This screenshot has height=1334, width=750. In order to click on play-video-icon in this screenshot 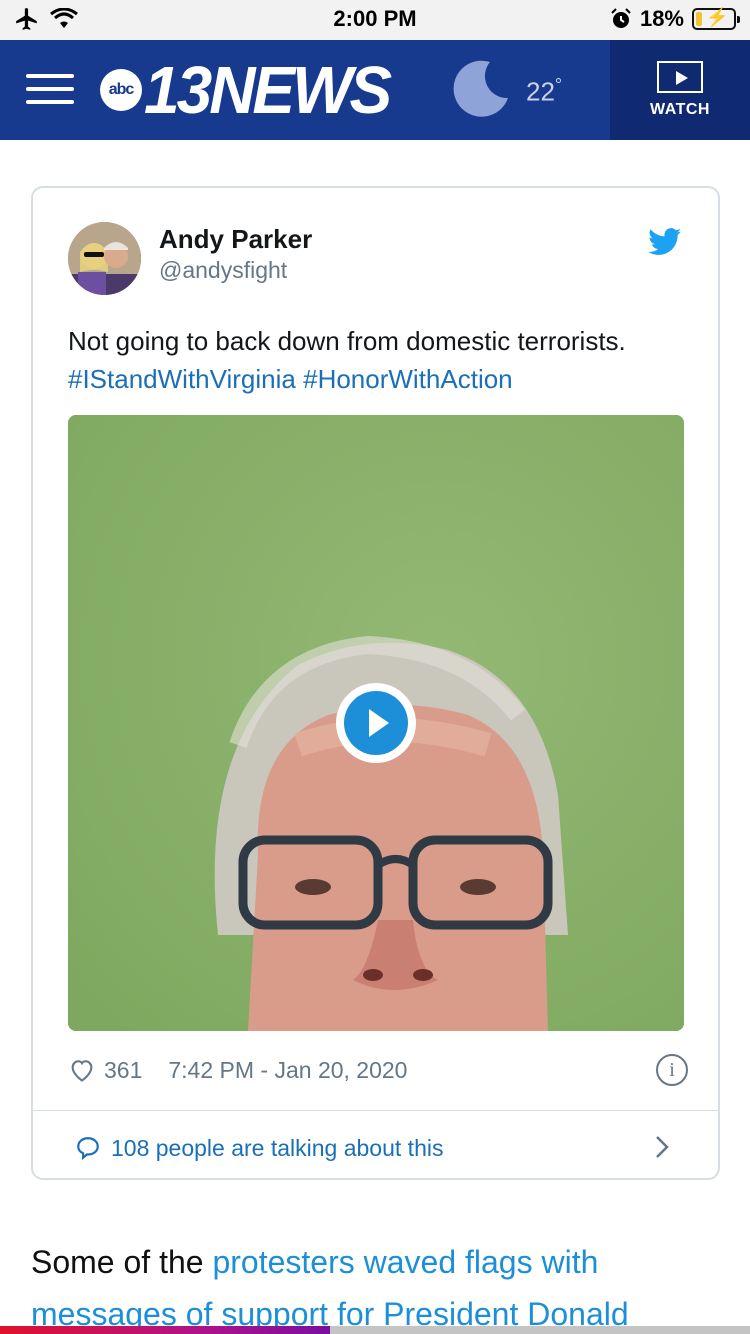, I will do `click(680, 77)`.